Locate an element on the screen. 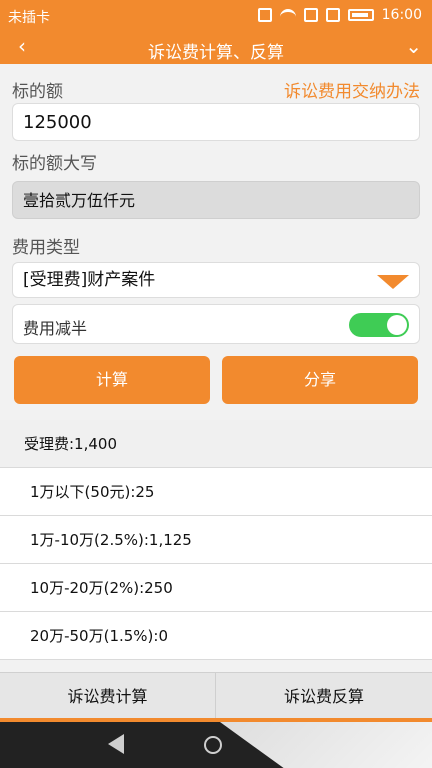  amount-caps-field: 壹拾贰万伍仟元 is located at coordinates (216, 200).